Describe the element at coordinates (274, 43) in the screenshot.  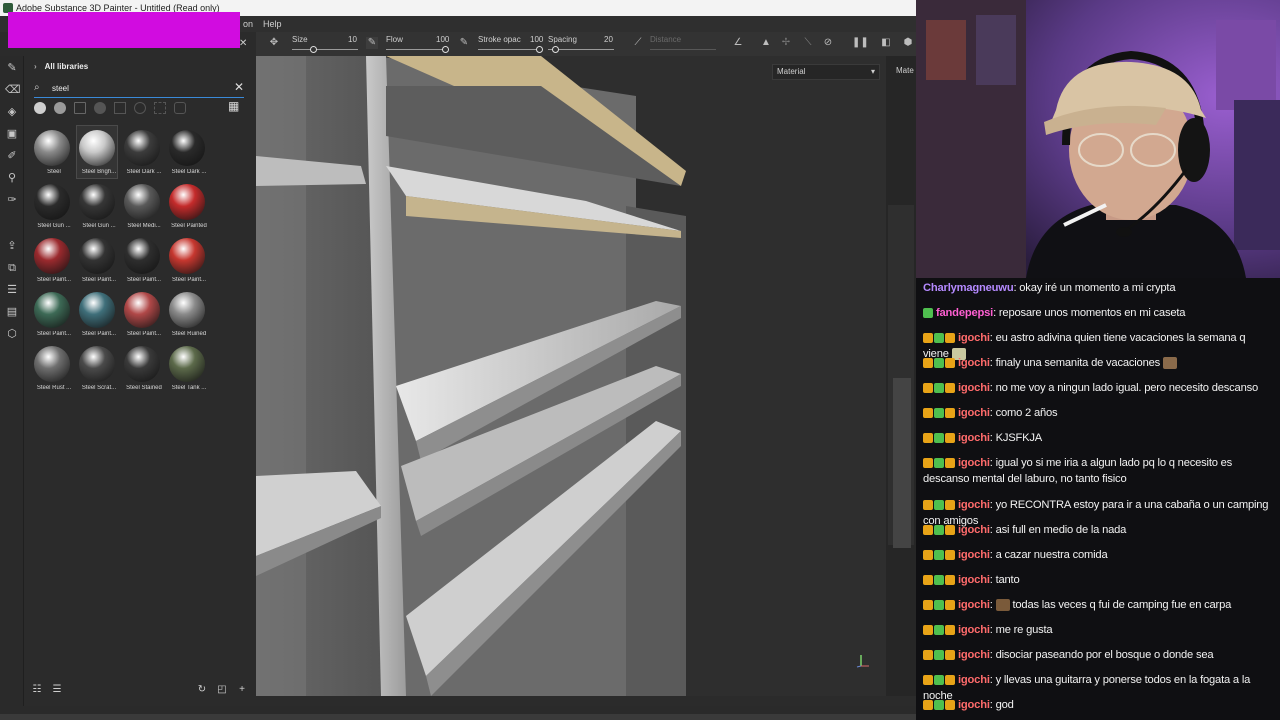
I see `symmetry-icon: ✥` at that location.